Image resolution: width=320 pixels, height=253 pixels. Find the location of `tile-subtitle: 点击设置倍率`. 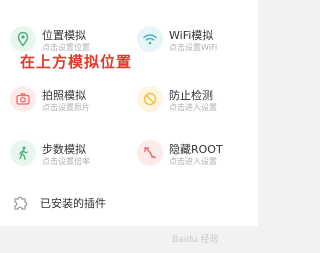

tile-subtitle: 点击设置倍率 is located at coordinates (66, 161).